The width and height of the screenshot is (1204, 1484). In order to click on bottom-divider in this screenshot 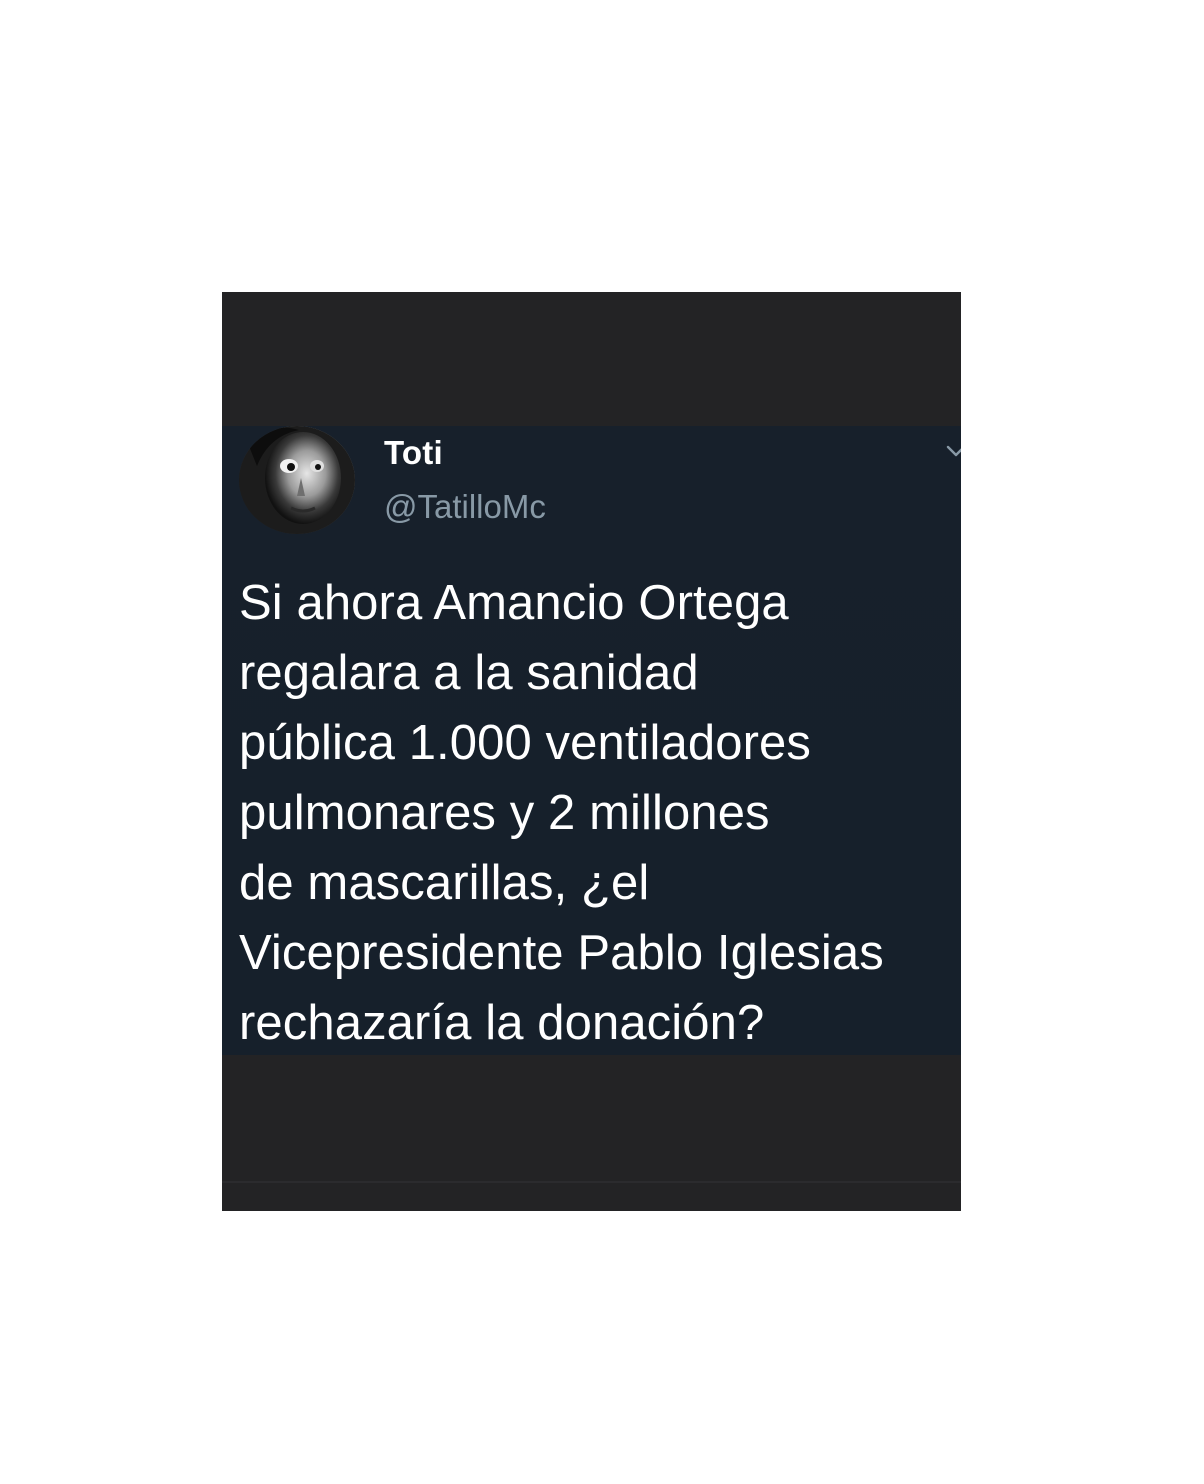, I will do `click(591, 1182)`.